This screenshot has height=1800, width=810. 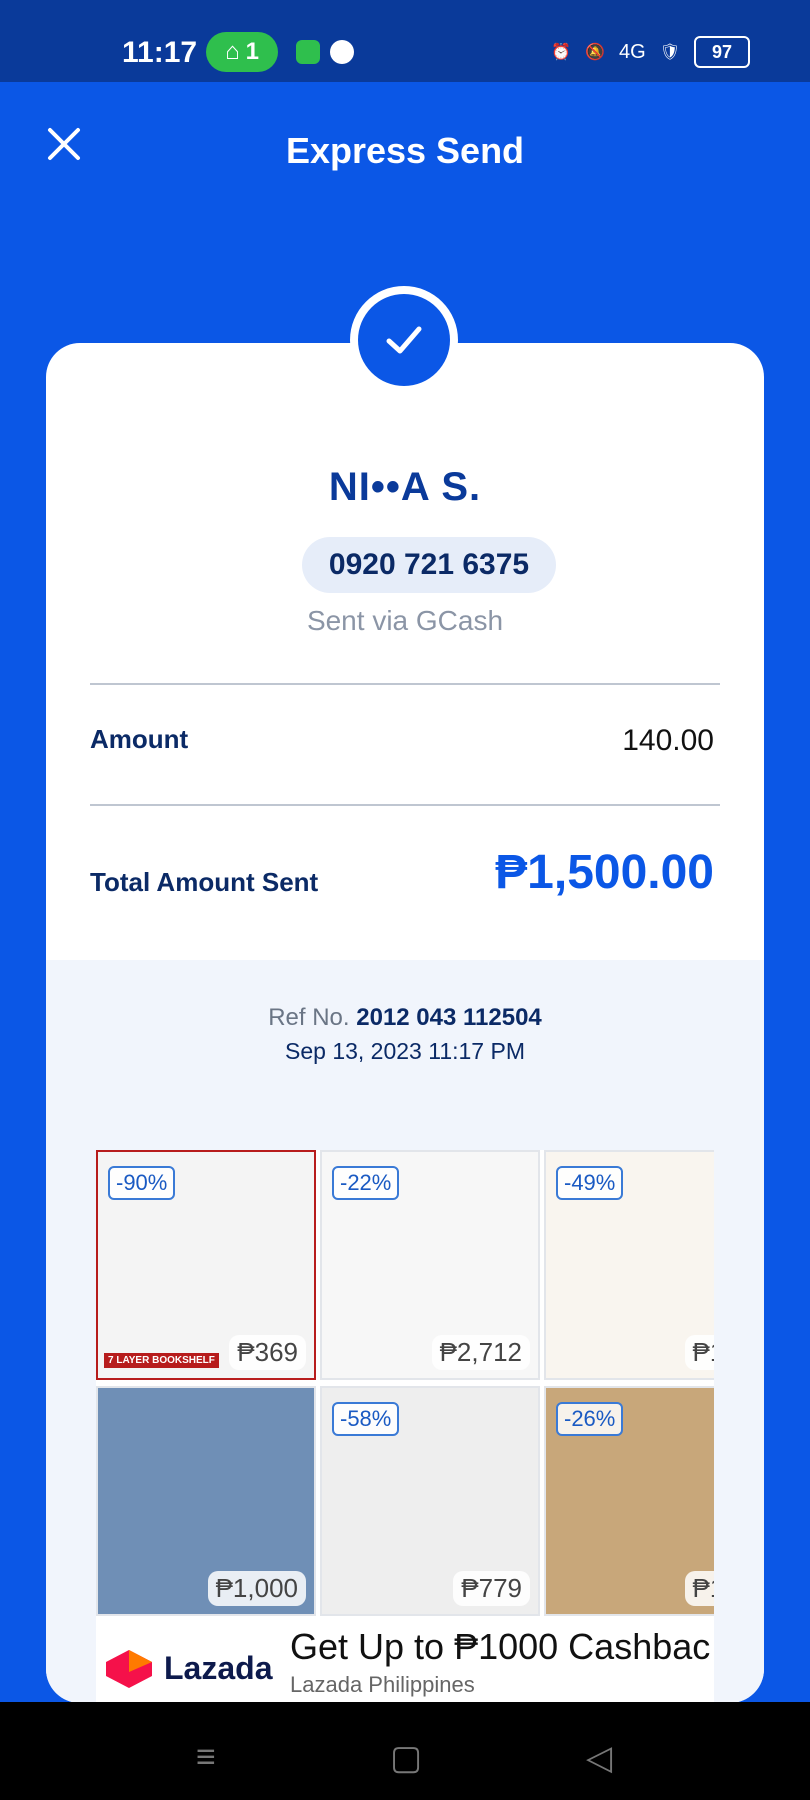 What do you see at coordinates (218, 1668) in the screenshot?
I see `brand-name: Lazada` at bounding box center [218, 1668].